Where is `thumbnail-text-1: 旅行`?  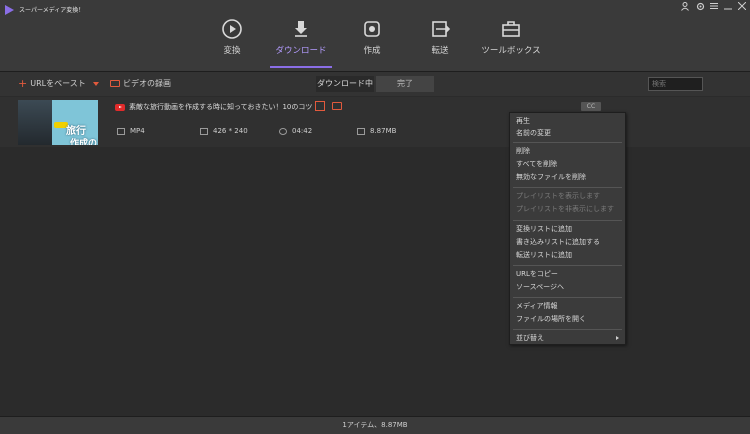
thumbnail-text-1: 旅行 is located at coordinates (76, 131).